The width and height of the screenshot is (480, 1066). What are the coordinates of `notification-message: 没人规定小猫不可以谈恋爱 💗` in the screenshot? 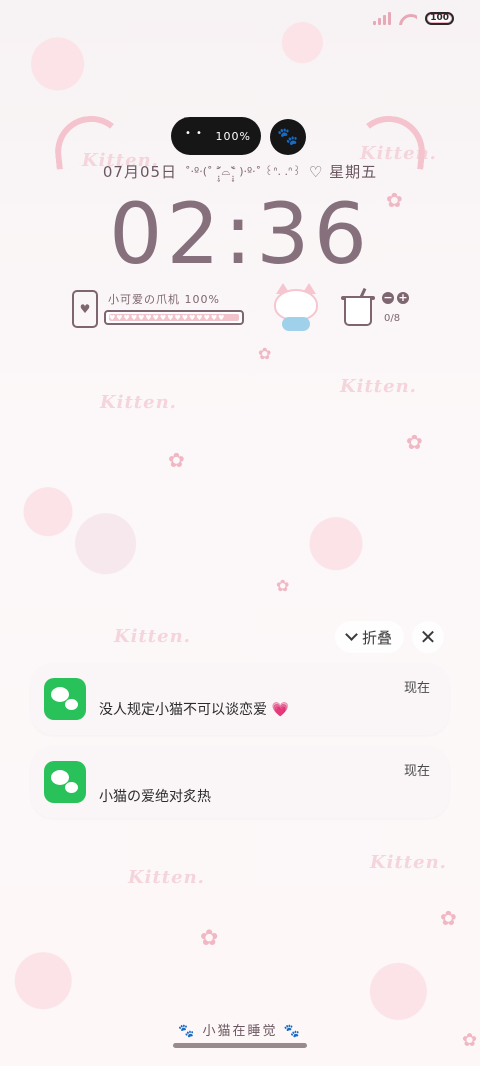 It's located at (194, 710).